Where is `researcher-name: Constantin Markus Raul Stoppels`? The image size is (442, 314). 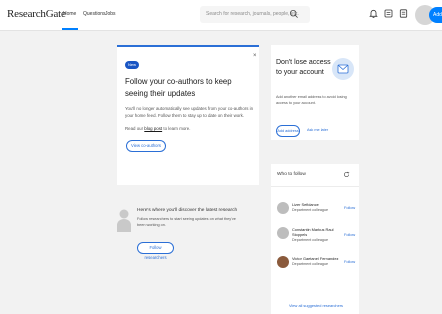
researcher-name: Constantin Markus Raul Stoppels is located at coordinates (317, 232).